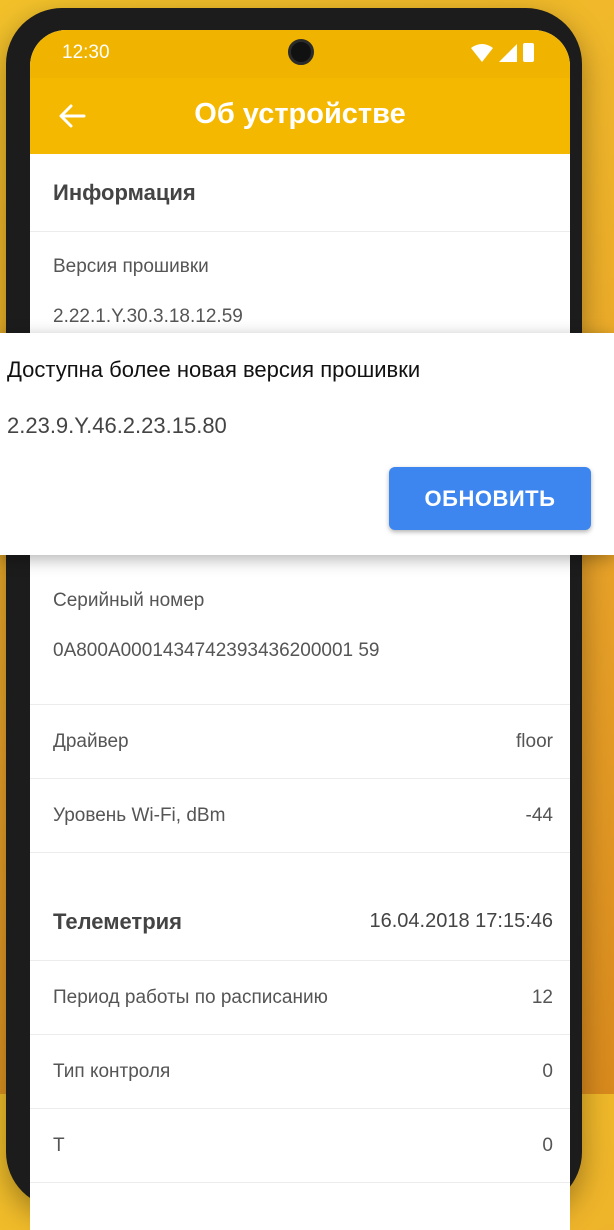 The height and width of the screenshot is (1230, 614). Describe the element at coordinates (490, 498) in the screenshot. I see `update-button: ОБНОВИТЬ` at that location.